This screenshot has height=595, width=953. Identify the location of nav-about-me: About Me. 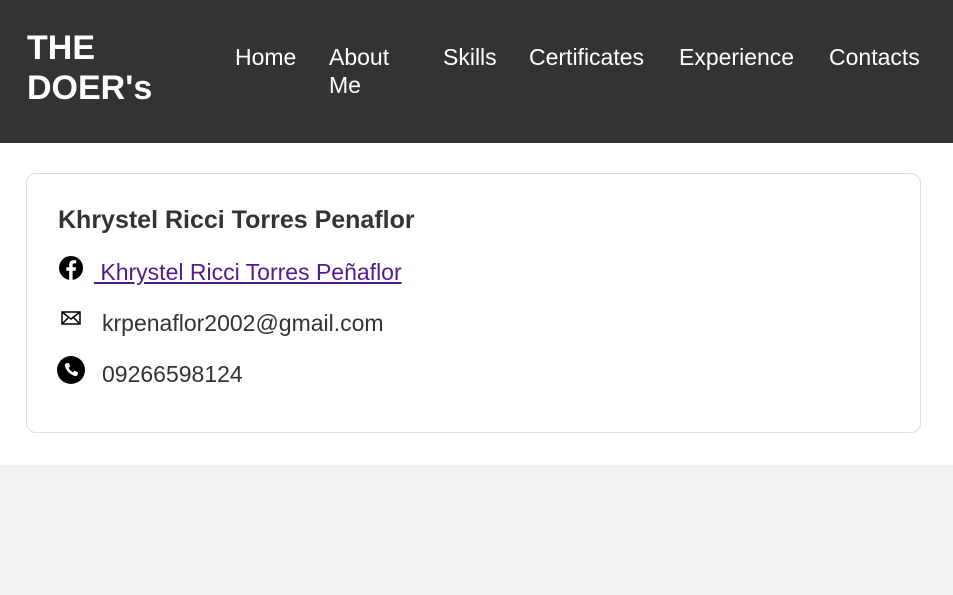
(369, 71).